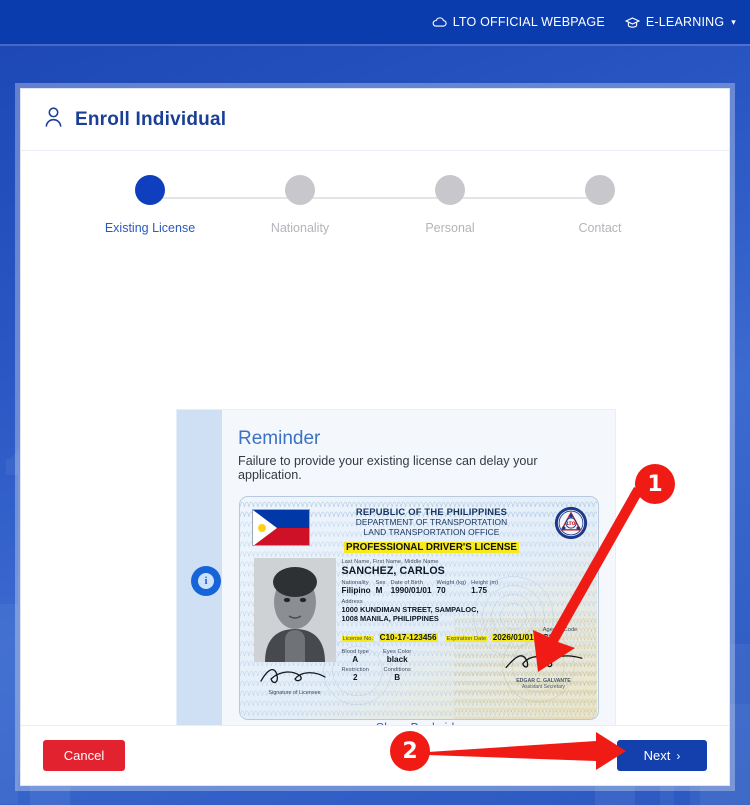 Image resolution: width=750 pixels, height=805 pixels. What do you see at coordinates (397, 660) in the screenshot?
I see `eyes-color-value: black` at bounding box center [397, 660].